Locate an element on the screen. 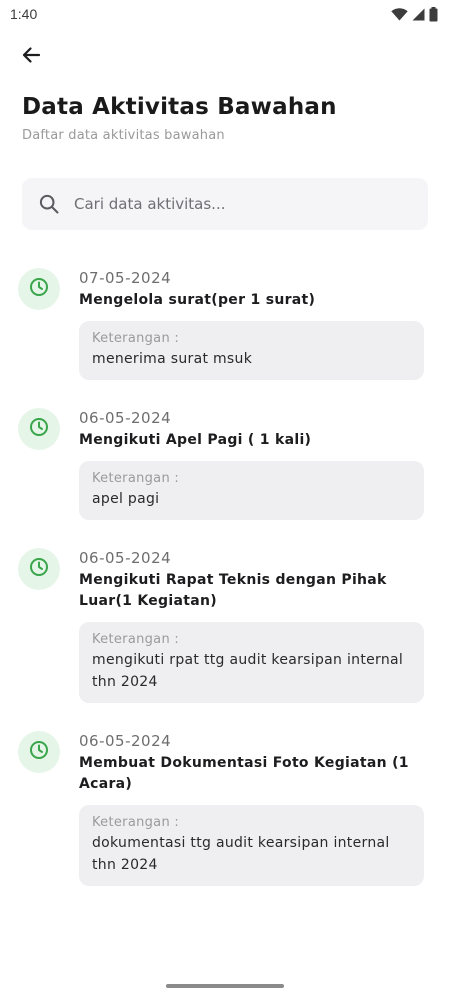 The height and width of the screenshot is (1000, 450). back-button is located at coordinates (31, 57).